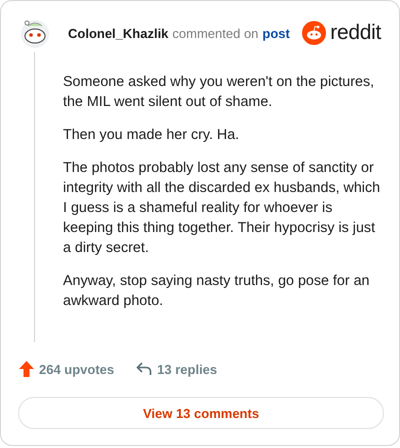 Image resolution: width=400 pixels, height=448 pixels. I want to click on comment-paragraph: Then you made her cry. Ha., so click(151, 135).